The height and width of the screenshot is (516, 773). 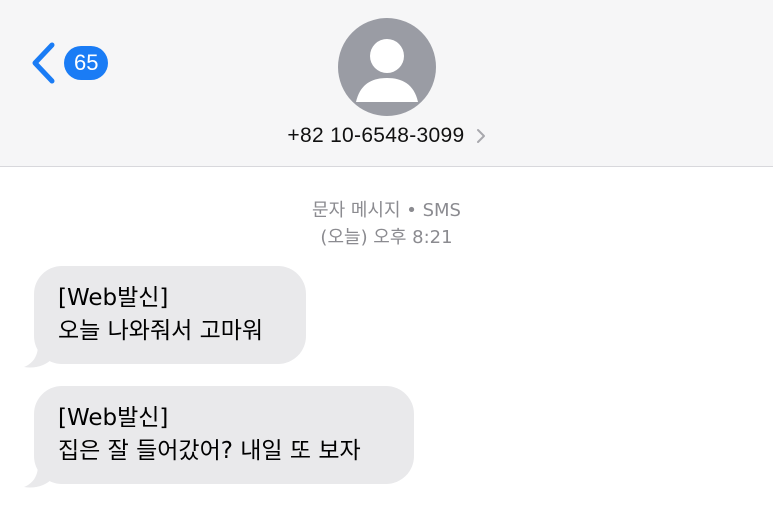 I want to click on contact-number: +82 10-6548-3099, so click(x=376, y=135).